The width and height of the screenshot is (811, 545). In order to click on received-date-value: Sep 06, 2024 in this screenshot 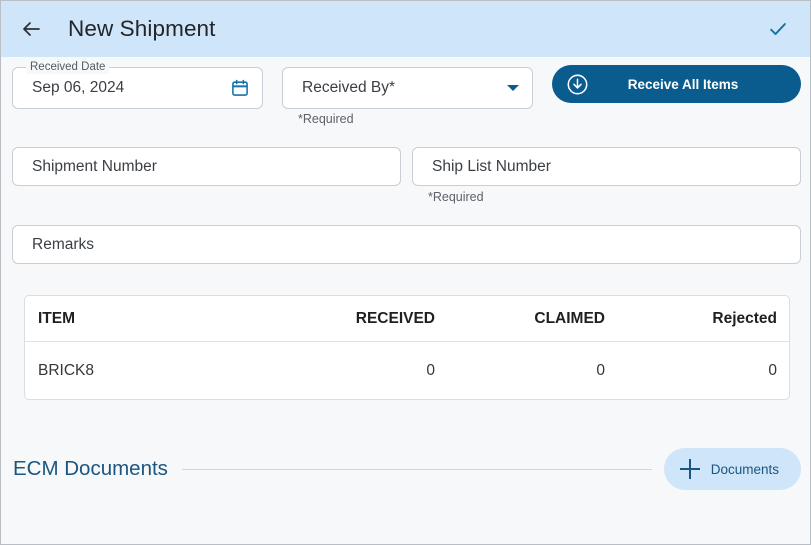, I will do `click(78, 87)`.